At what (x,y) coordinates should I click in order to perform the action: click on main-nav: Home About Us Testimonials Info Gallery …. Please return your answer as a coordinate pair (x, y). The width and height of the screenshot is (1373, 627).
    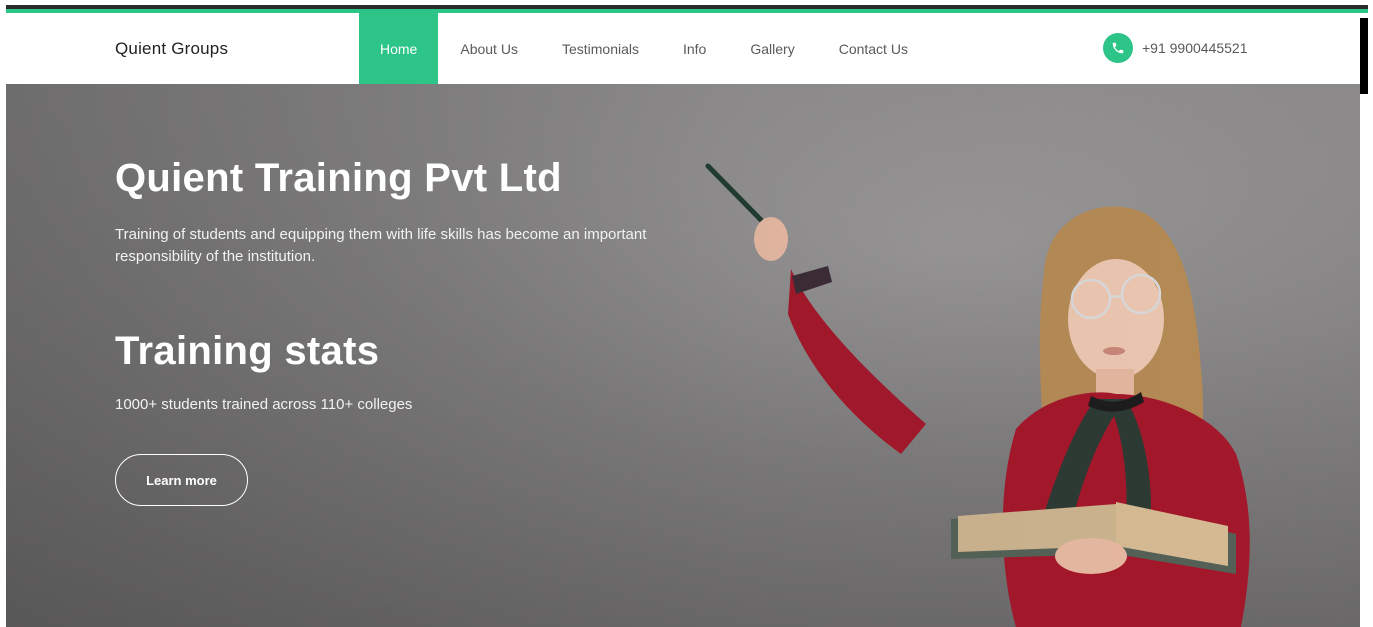
    Looking at the image, I should click on (644, 48).